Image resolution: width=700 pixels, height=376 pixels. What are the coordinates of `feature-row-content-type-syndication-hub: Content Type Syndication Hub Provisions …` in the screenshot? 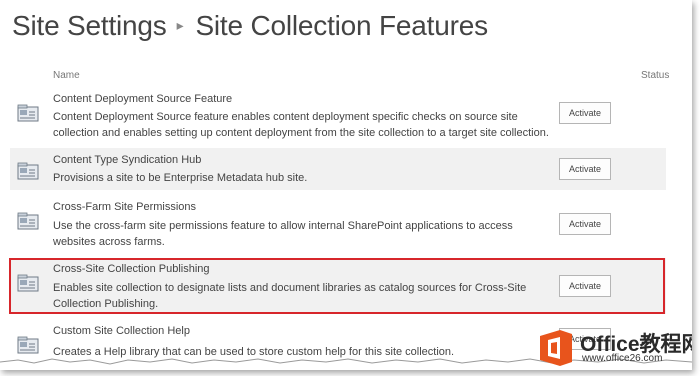 It's located at (338, 169).